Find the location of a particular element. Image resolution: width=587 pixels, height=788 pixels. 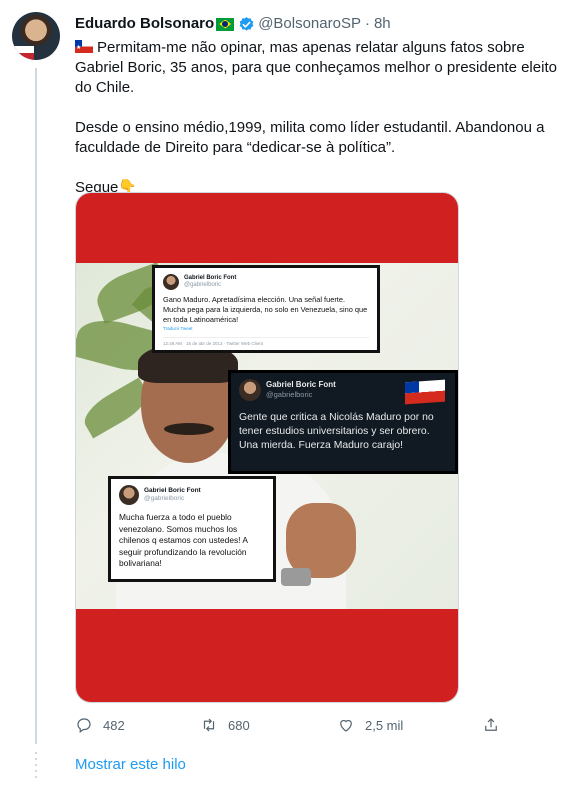

reply-button: 482 is located at coordinates (100, 725).